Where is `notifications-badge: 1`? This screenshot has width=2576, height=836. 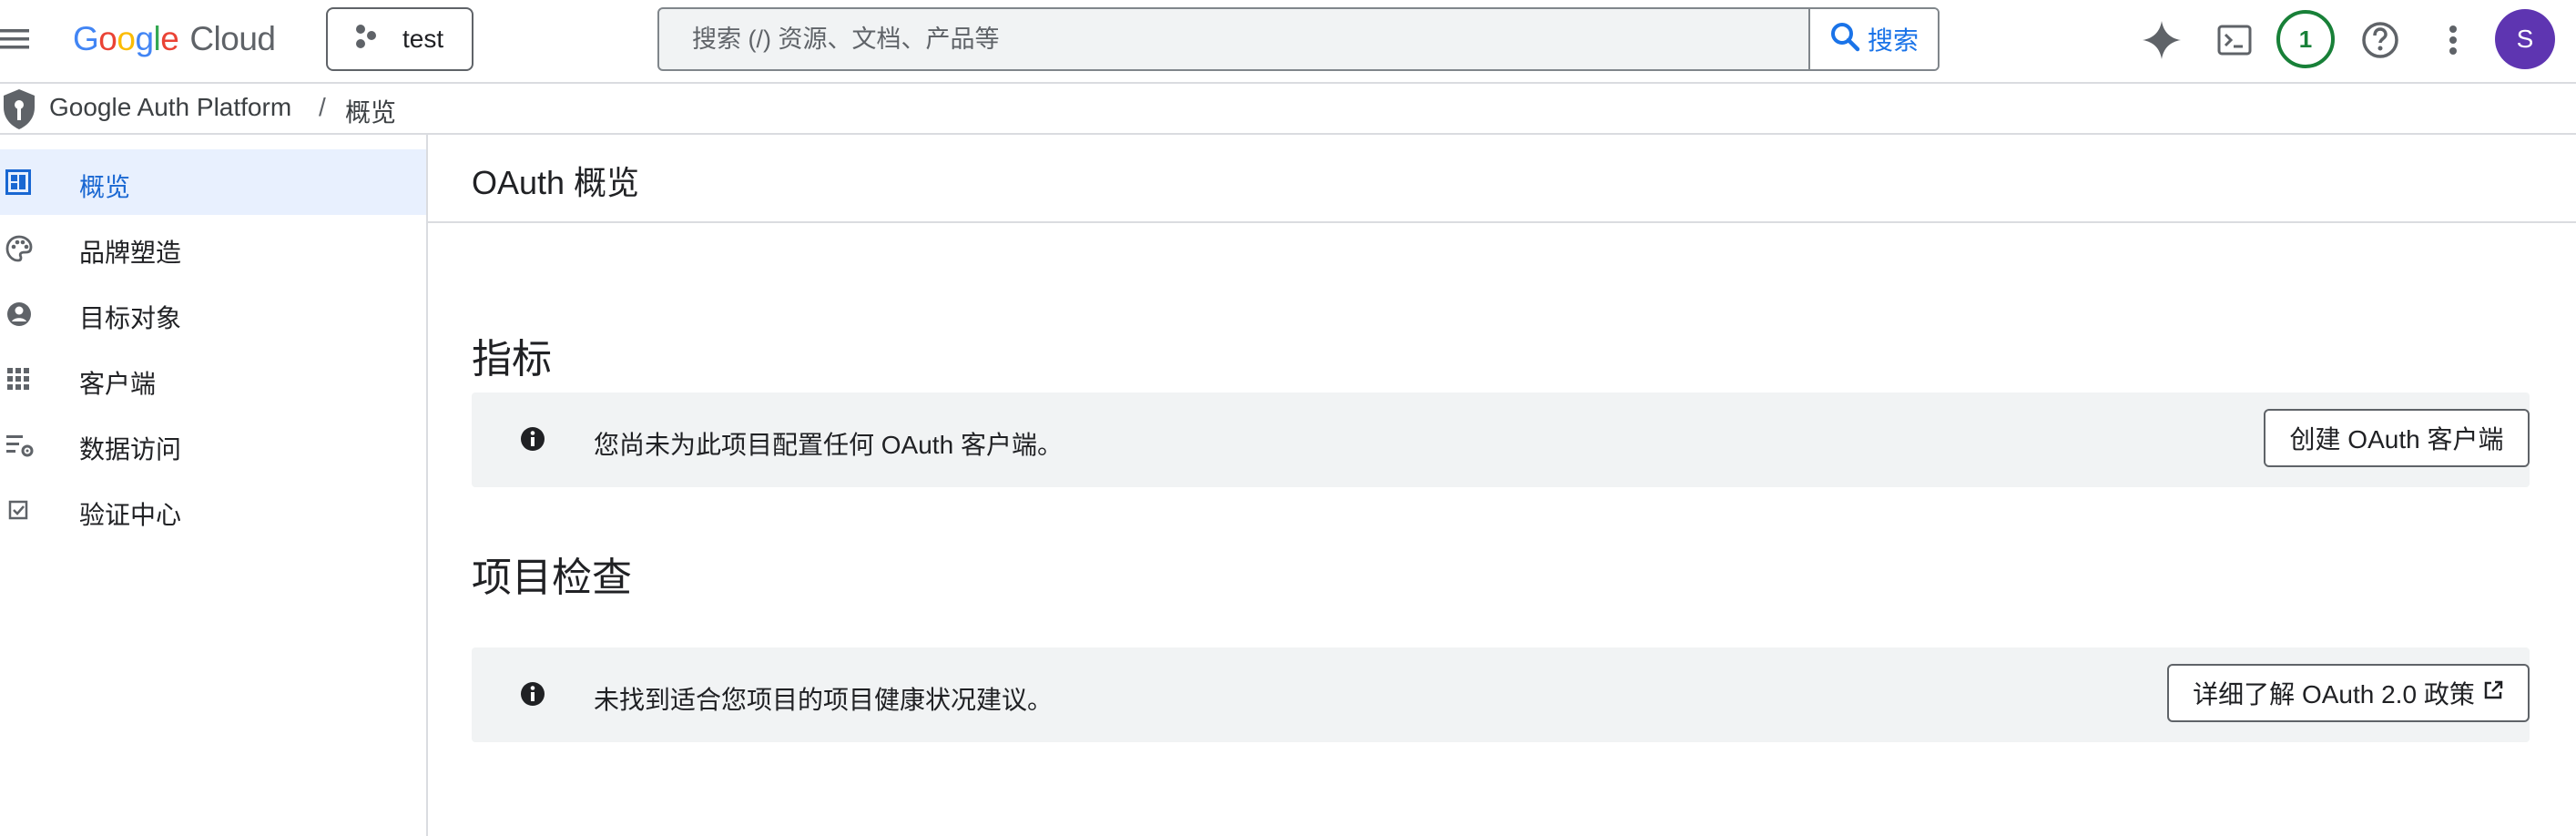
notifications-badge: 1 is located at coordinates (2305, 39).